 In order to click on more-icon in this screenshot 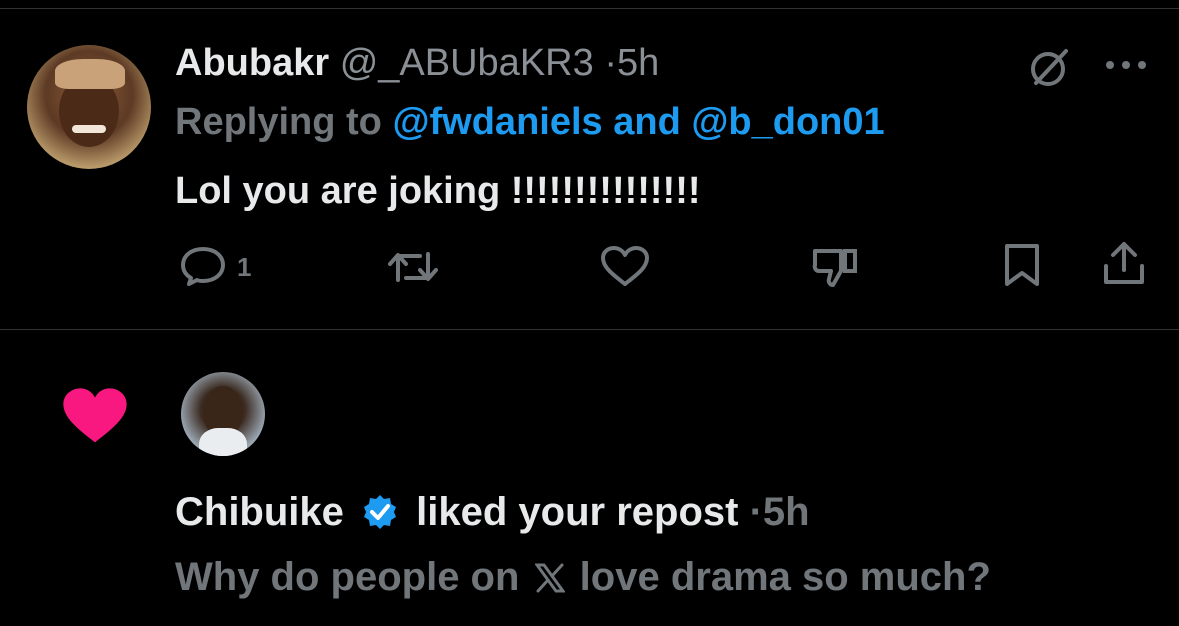, I will do `click(1126, 65)`.